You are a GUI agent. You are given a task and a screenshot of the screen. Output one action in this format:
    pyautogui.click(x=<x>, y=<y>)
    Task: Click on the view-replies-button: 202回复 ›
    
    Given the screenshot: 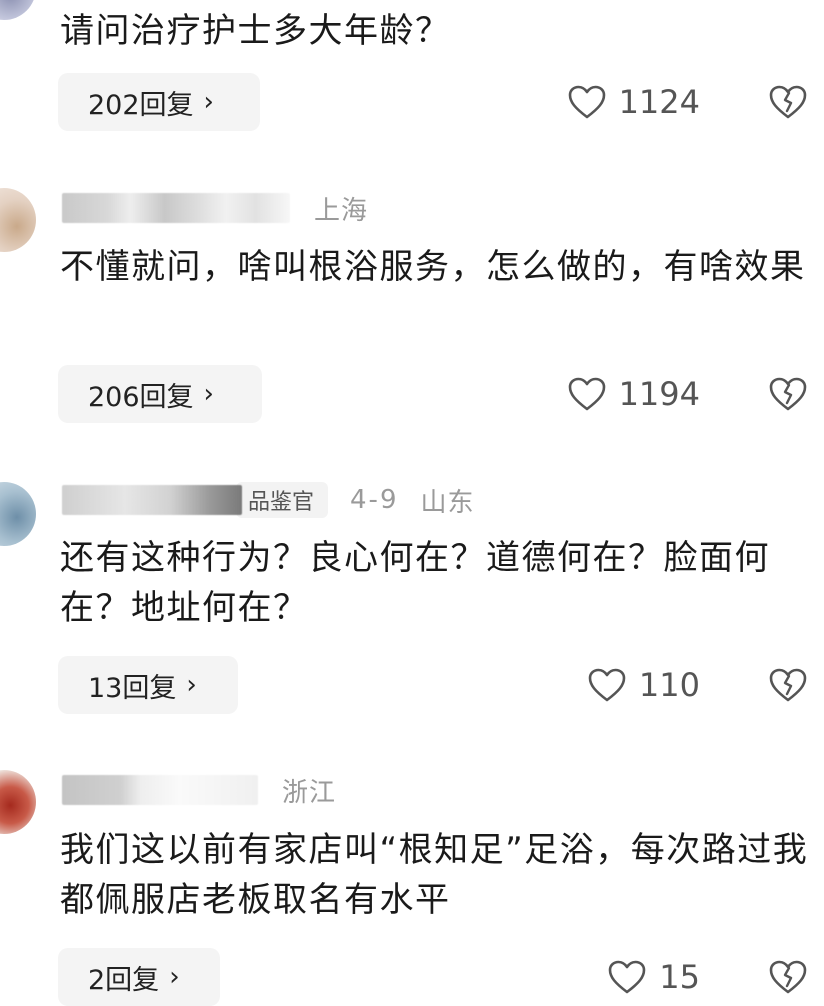 What is the action you would take?
    pyautogui.click(x=159, y=102)
    